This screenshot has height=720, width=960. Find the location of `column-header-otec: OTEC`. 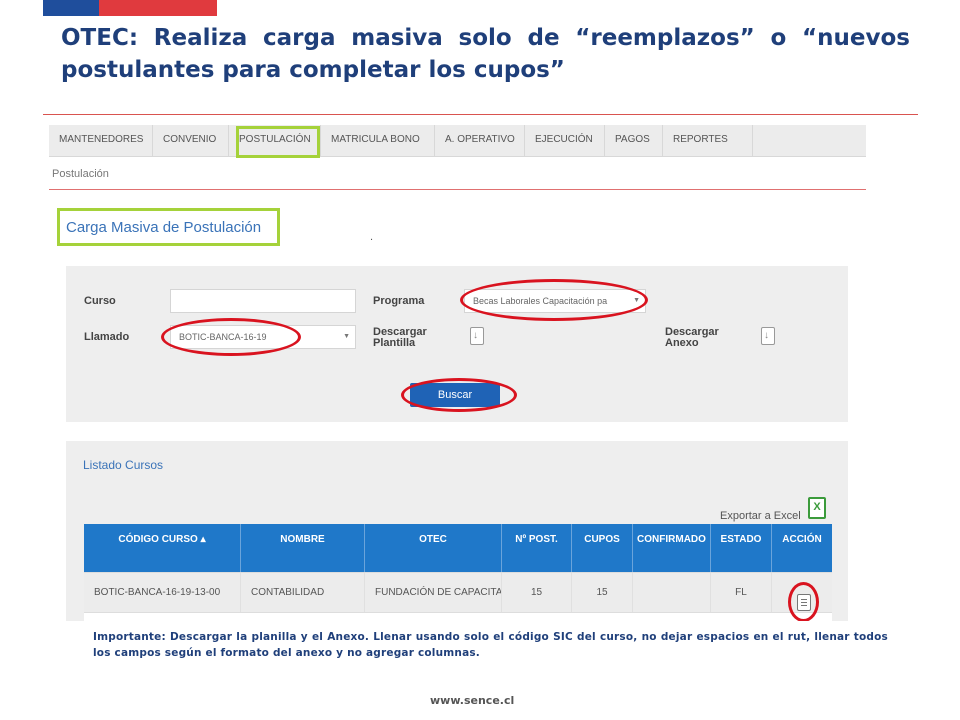

column-header-otec: OTEC is located at coordinates (433, 548).